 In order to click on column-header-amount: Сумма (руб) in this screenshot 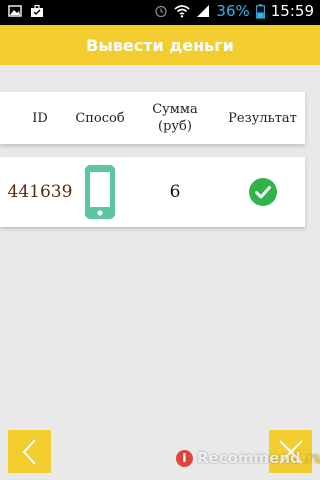, I will do `click(175, 118)`.